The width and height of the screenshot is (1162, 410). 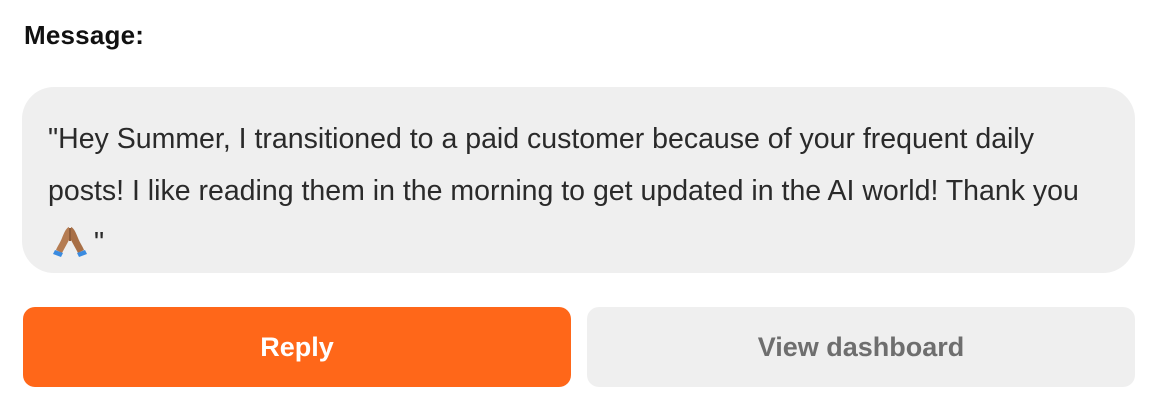 What do you see at coordinates (70, 242) in the screenshot?
I see `folded-hands-emoji-icon` at bounding box center [70, 242].